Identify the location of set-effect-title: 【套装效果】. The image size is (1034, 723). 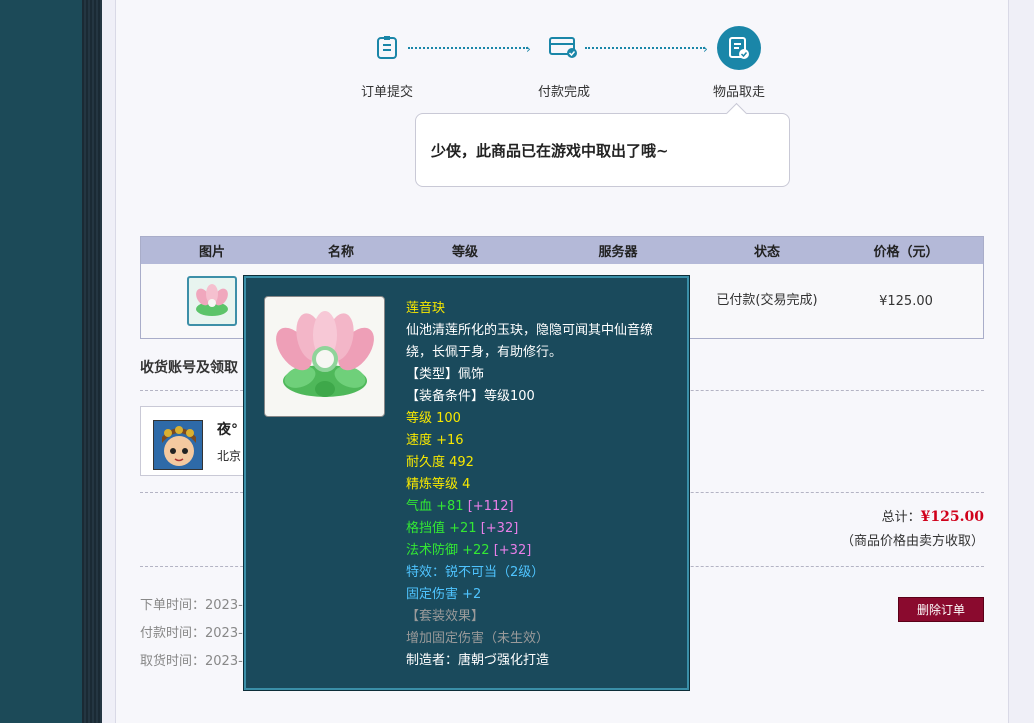
(445, 616).